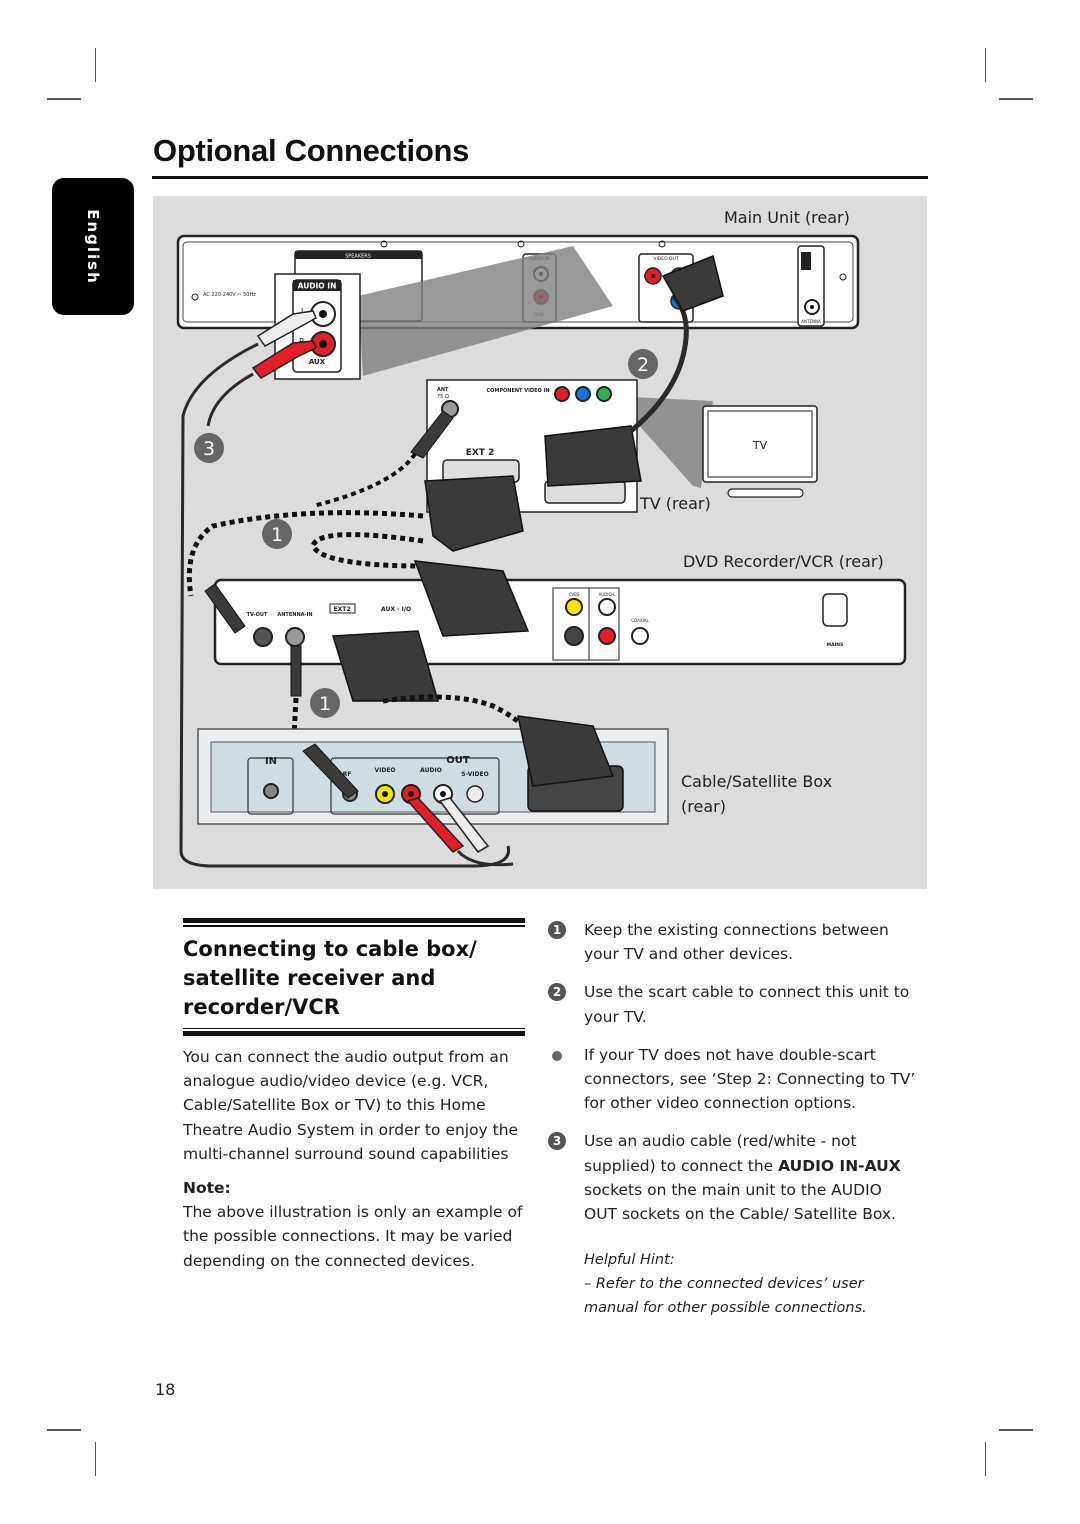 This screenshot has height=1524, width=1080. Describe the element at coordinates (271, 761) in the screenshot. I see `svg-text: IN` at that location.